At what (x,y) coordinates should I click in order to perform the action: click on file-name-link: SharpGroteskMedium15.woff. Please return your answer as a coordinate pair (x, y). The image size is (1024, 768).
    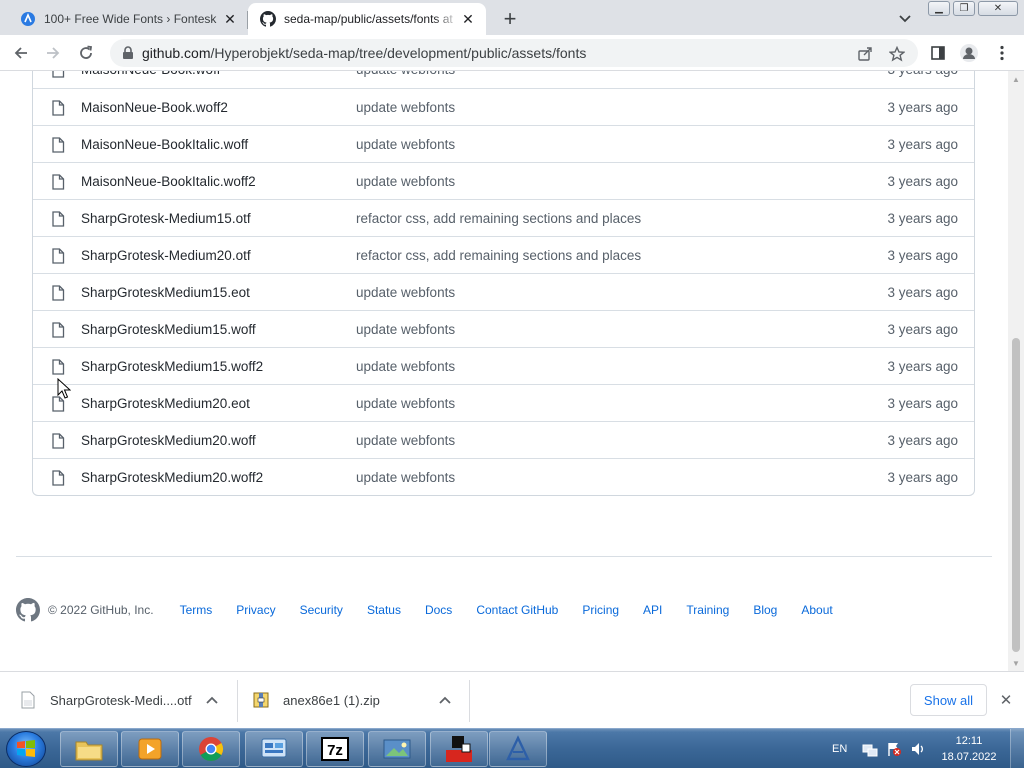
    Looking at the image, I should click on (168, 329).